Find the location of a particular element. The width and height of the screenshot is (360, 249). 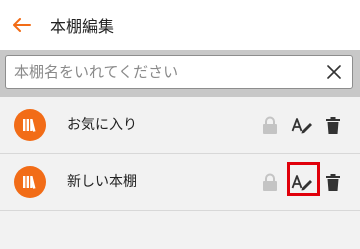

search-box is located at coordinates (179, 72).